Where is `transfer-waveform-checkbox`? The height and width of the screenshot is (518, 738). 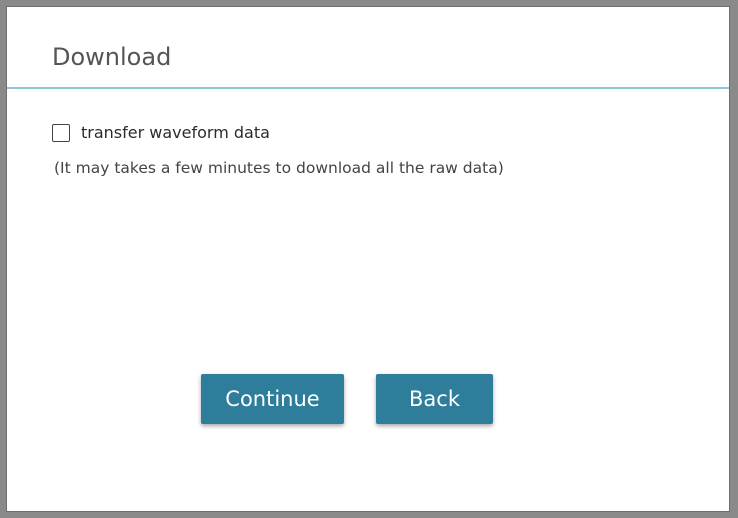 transfer-waveform-checkbox is located at coordinates (61, 132).